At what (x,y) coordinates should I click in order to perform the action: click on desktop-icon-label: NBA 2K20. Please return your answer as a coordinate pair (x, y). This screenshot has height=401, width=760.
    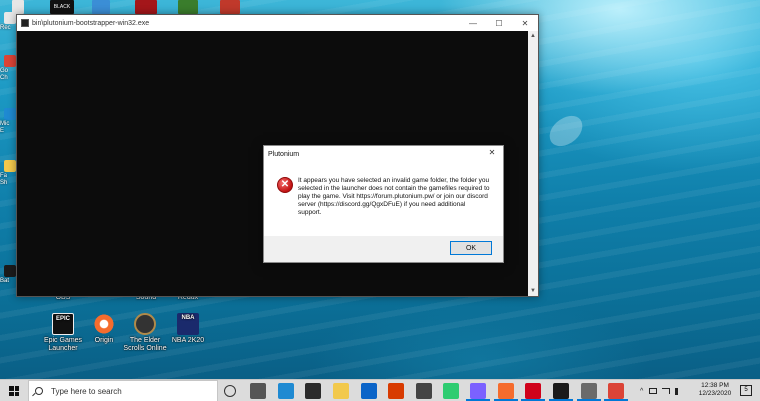
    Looking at the image, I should click on (188, 340).